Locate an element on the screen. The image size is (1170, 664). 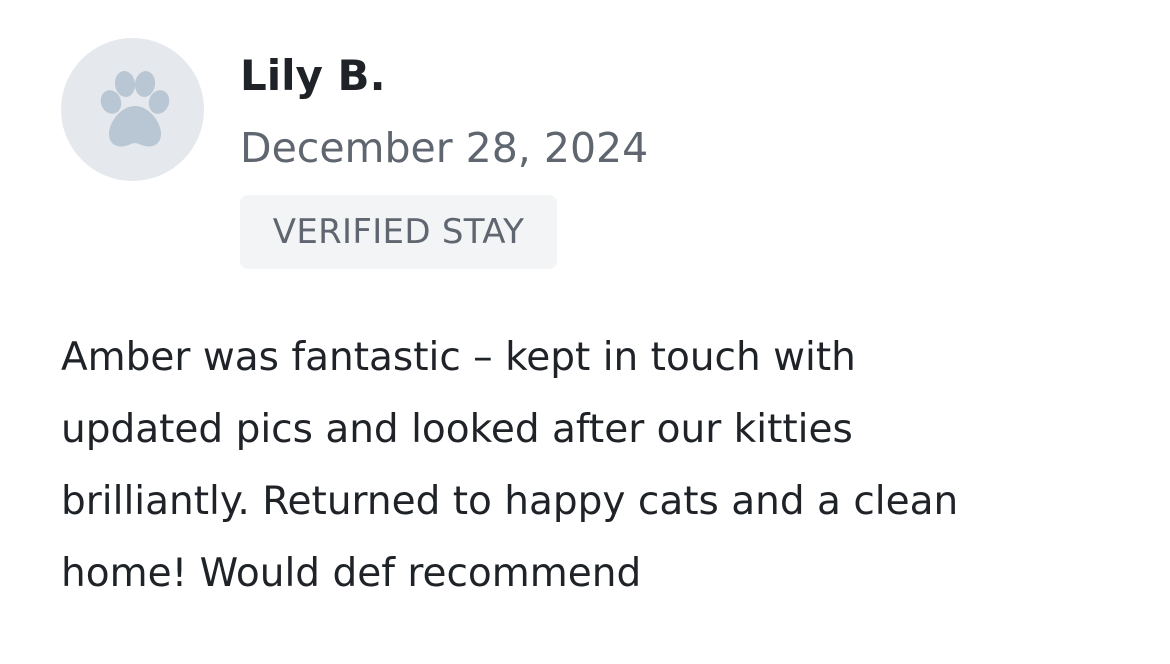
verified-stay-badge: VERIFIED STAY is located at coordinates (398, 232).